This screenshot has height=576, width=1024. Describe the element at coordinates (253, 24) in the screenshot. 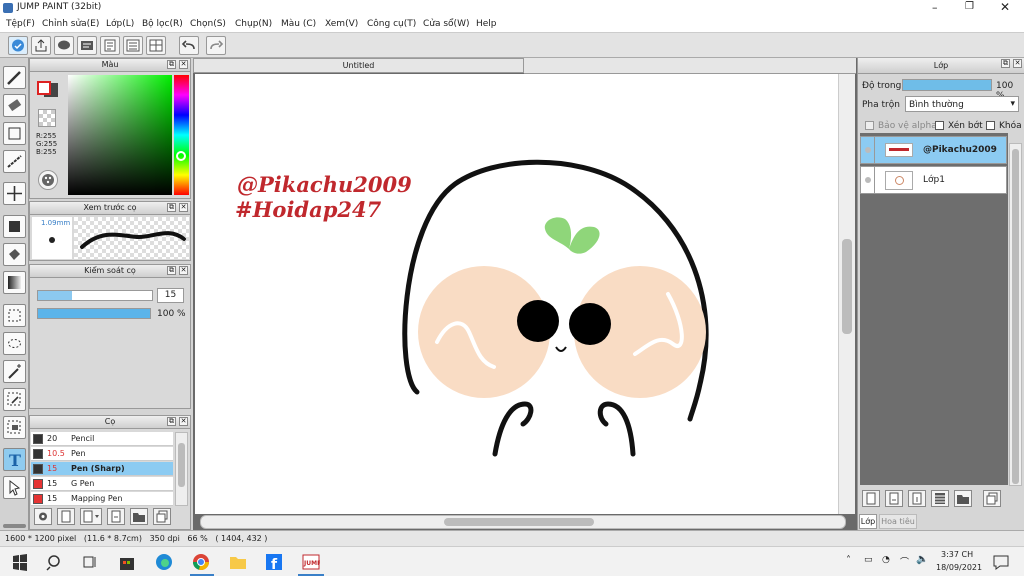

I see `menu-capture: Chụp(N)` at that location.